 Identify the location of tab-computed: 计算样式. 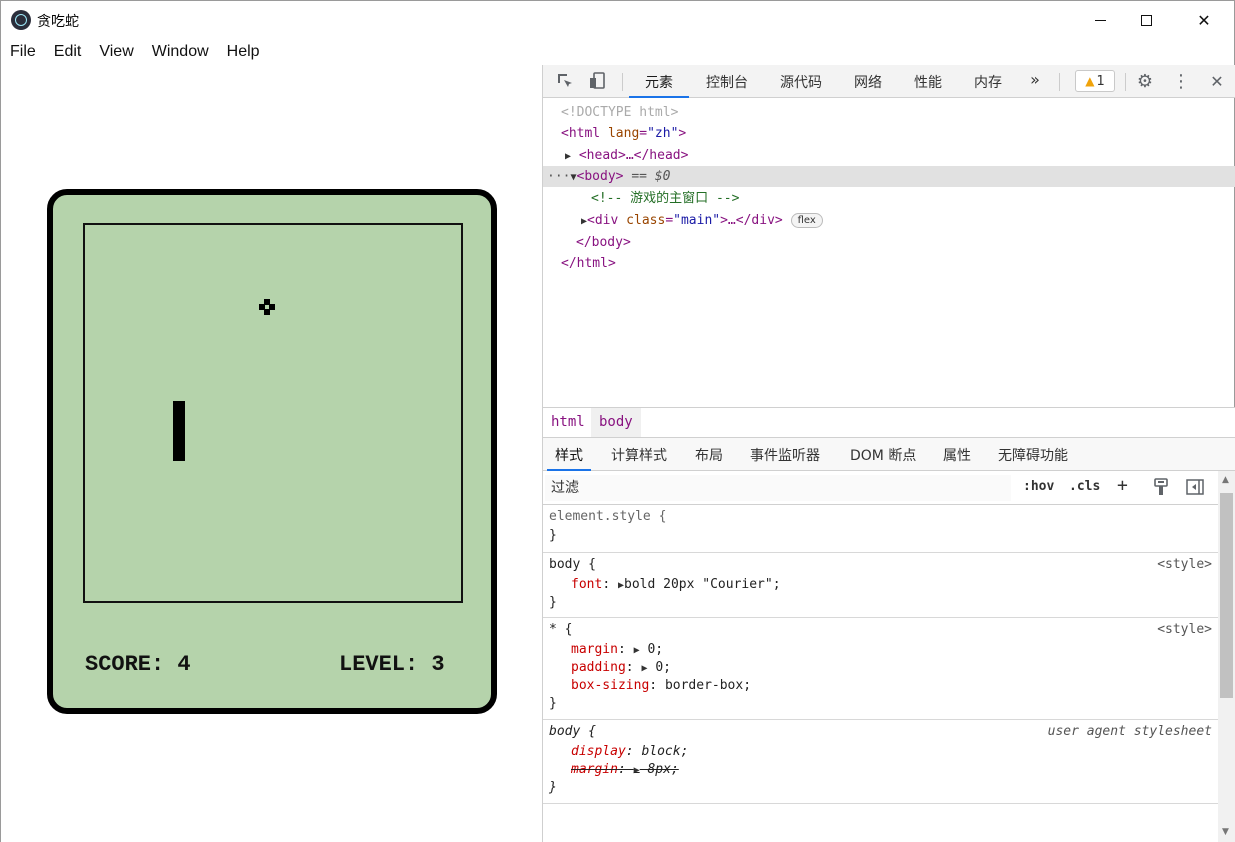
(639, 454).